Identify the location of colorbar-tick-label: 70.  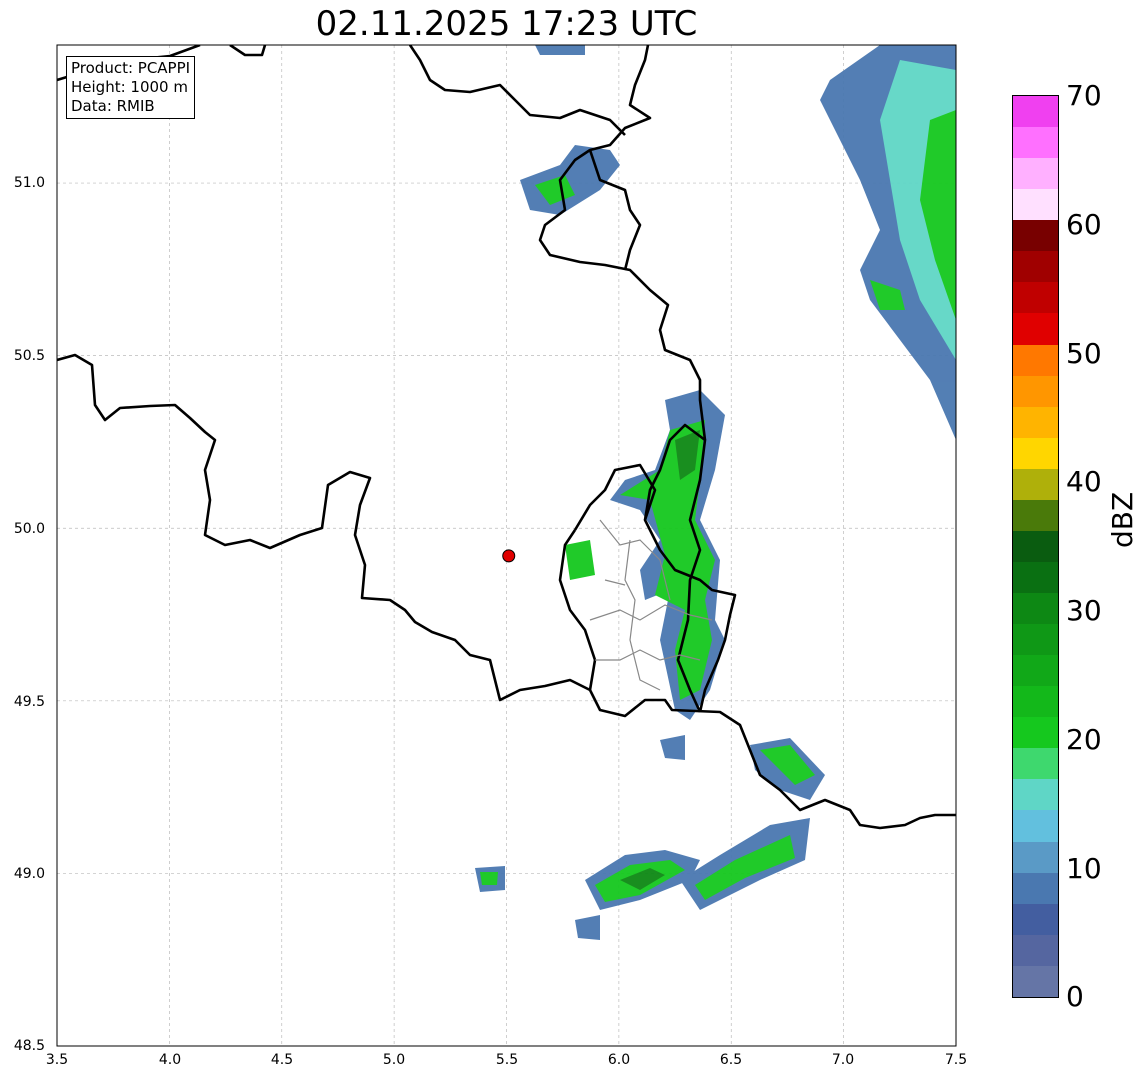
(1084, 95).